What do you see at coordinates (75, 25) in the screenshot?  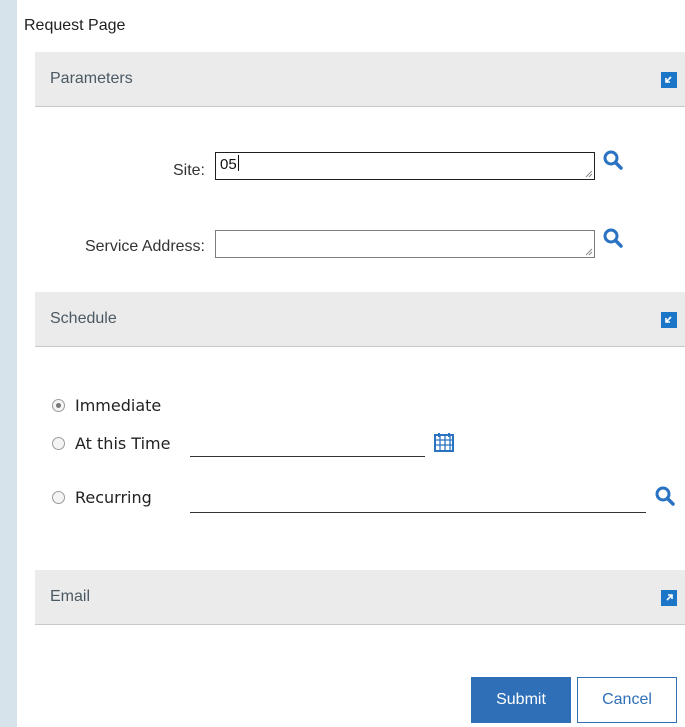 I see `page-title: Request Page` at bounding box center [75, 25].